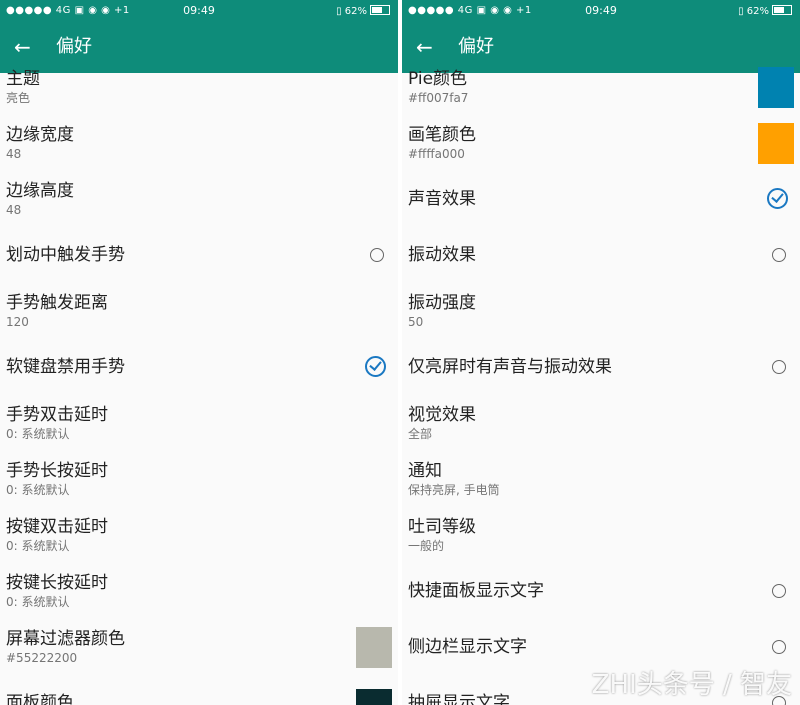  Describe the element at coordinates (442, 255) in the screenshot. I see `setting-title: 振动效果` at that location.